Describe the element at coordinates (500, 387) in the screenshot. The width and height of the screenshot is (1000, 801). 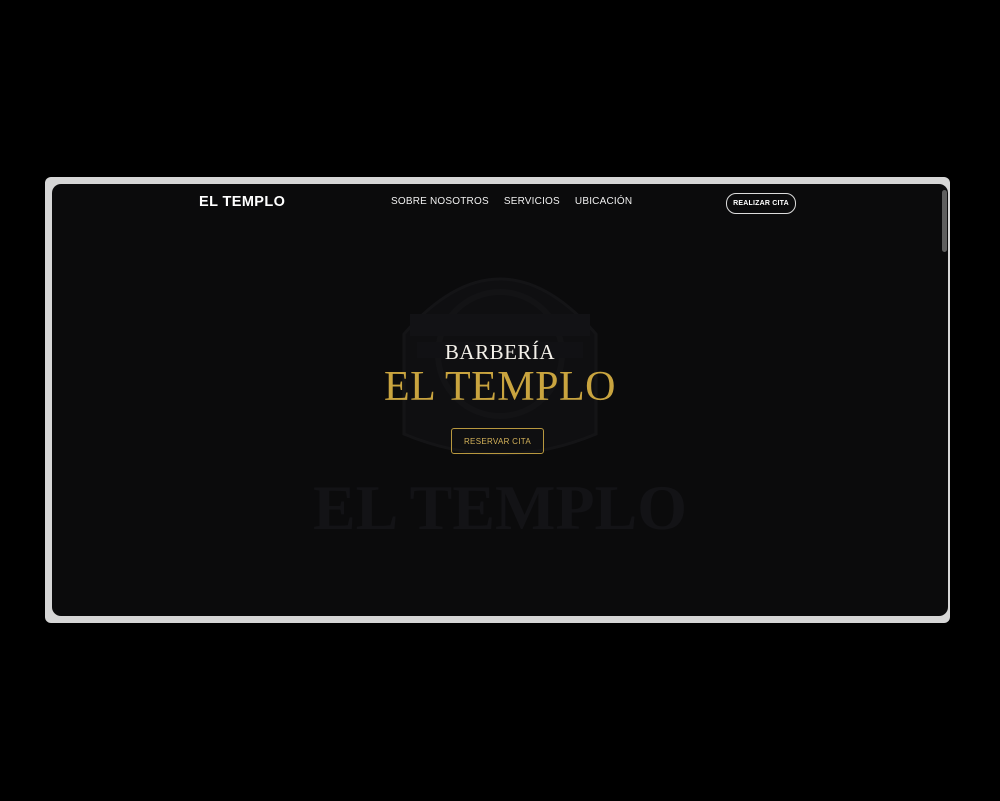
I see `hero-title: EL TEMPLO` at that location.